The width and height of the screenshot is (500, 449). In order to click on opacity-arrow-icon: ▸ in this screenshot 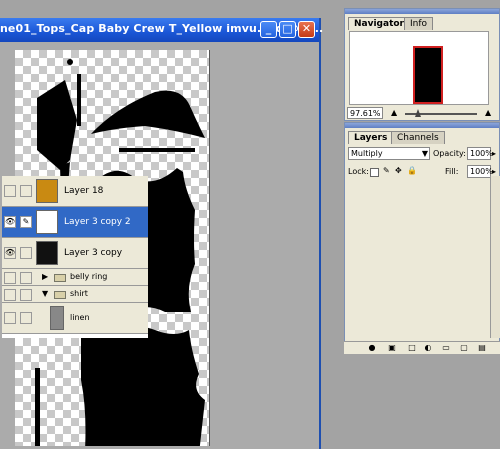, I will do `click(494, 154)`.